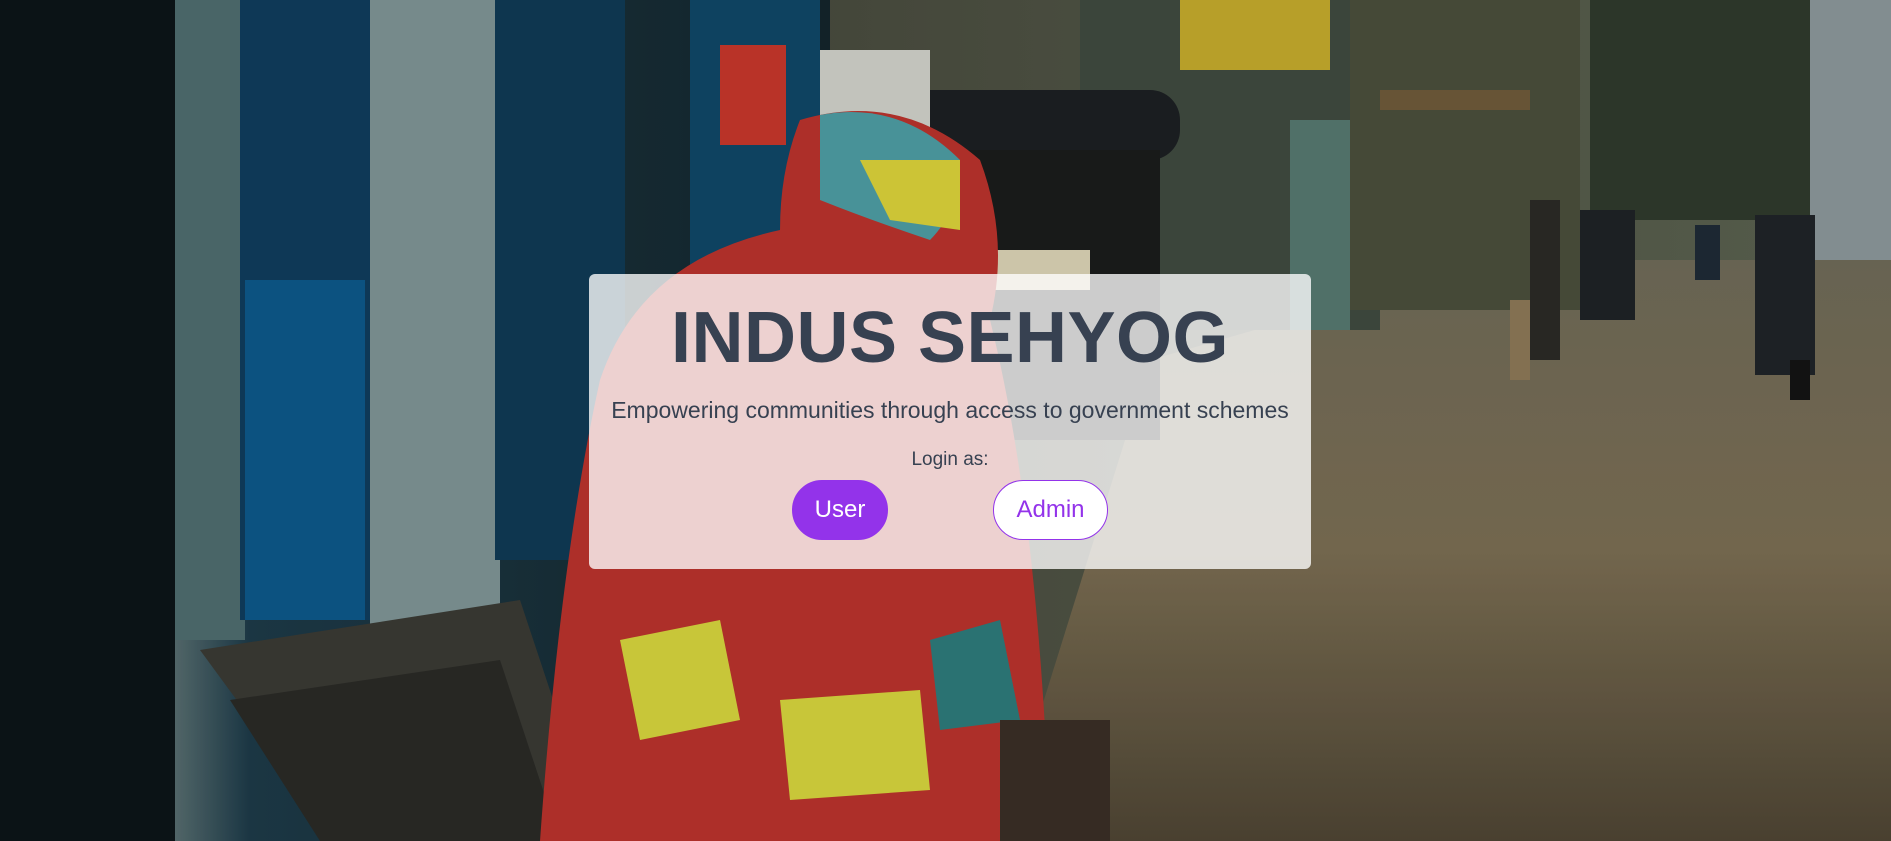  Describe the element at coordinates (950, 338) in the screenshot. I see `page-title: INDUS SEHYOG` at that location.